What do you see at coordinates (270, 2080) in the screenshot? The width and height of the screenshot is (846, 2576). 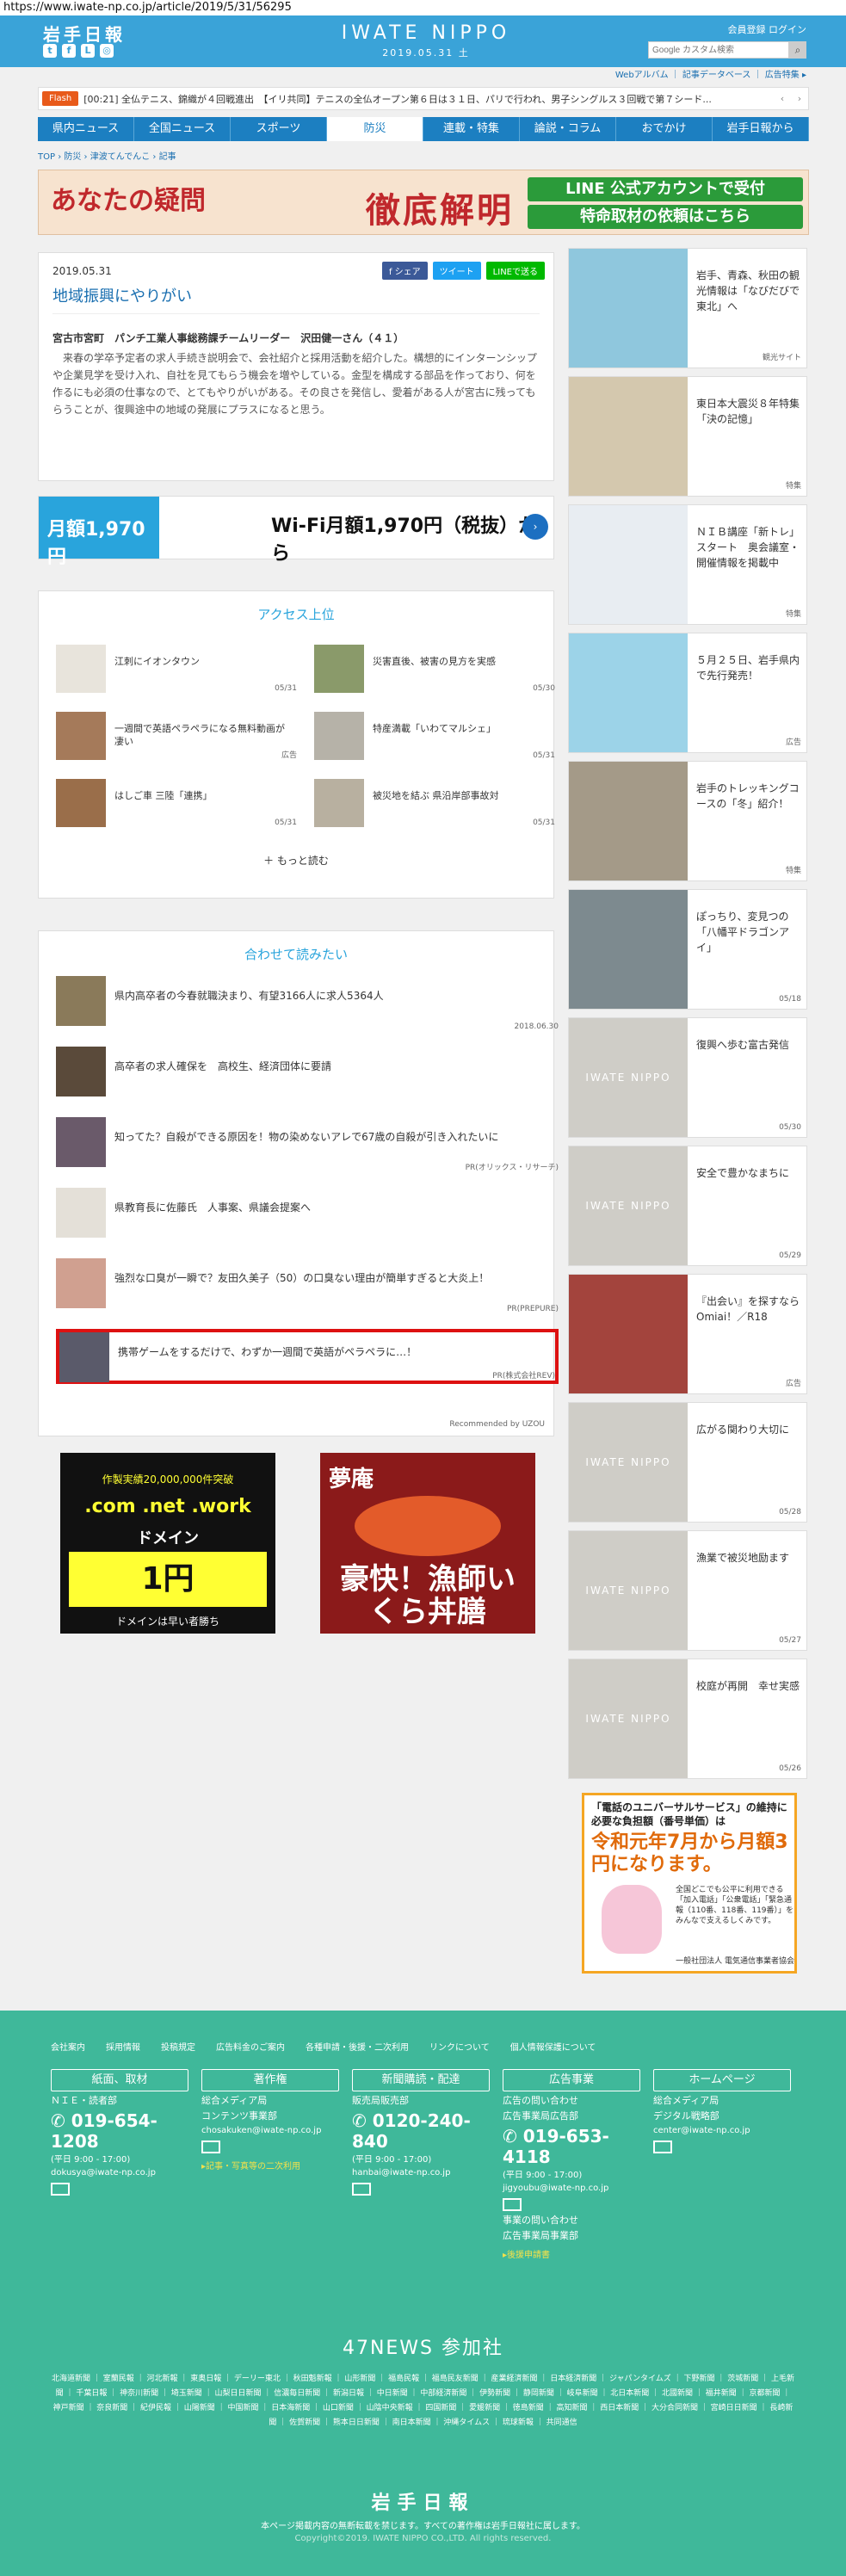 I see `footer-col-head: 著作権` at bounding box center [270, 2080].